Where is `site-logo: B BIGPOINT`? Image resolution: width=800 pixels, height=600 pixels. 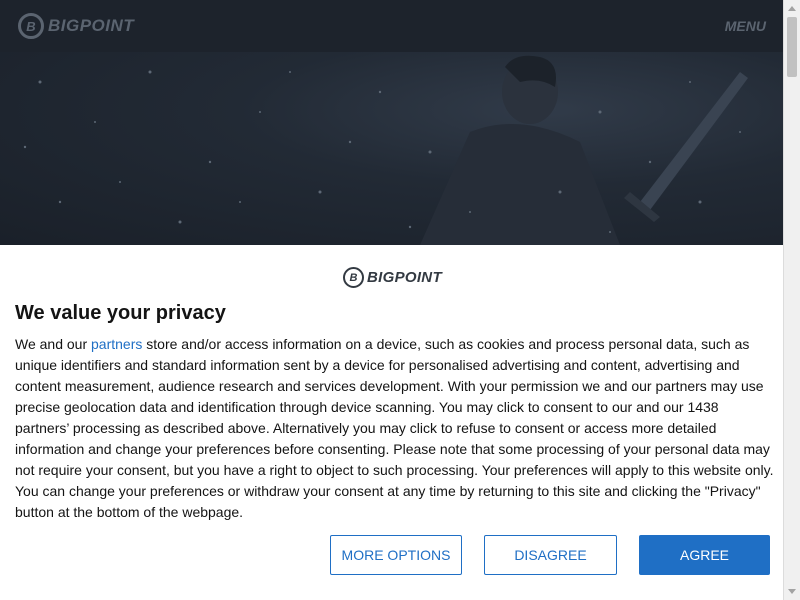
site-logo: B BIGPOINT is located at coordinates (76, 26).